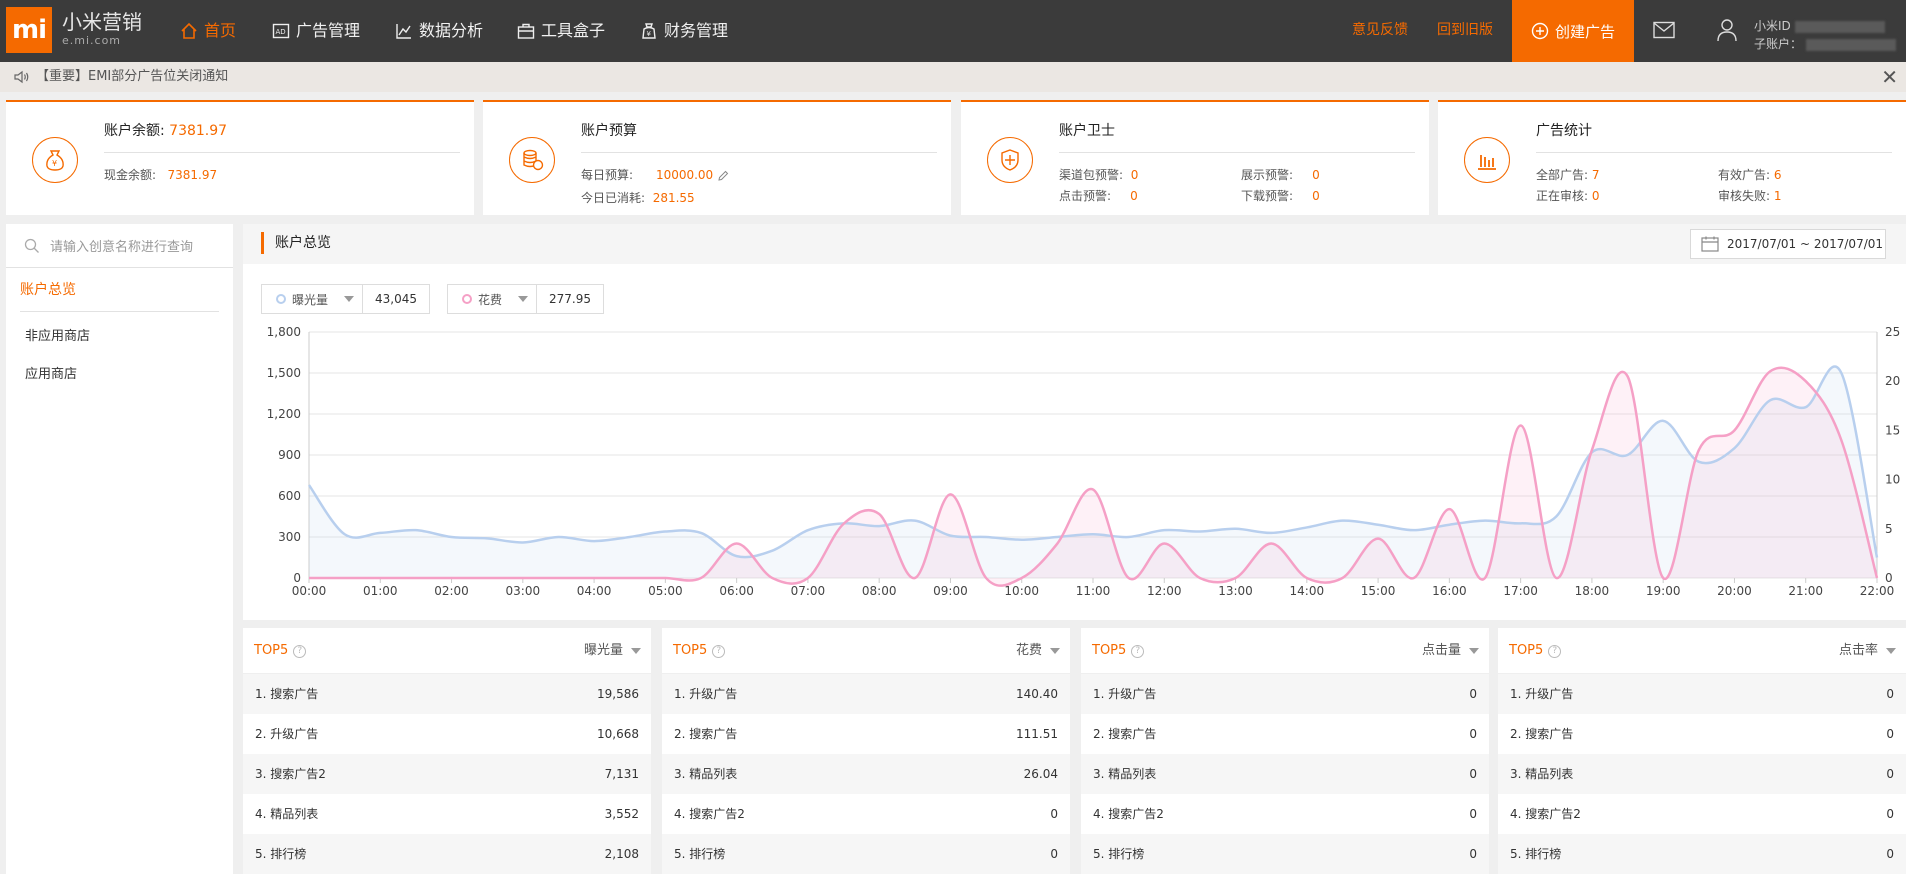 The height and width of the screenshot is (874, 1906). What do you see at coordinates (1727, 30) in the screenshot?
I see `user-icon` at bounding box center [1727, 30].